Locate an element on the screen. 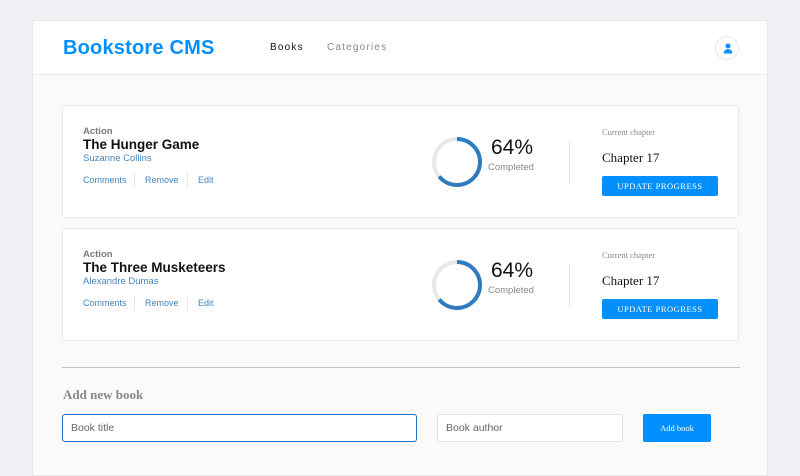  book-author-input is located at coordinates (530, 428).